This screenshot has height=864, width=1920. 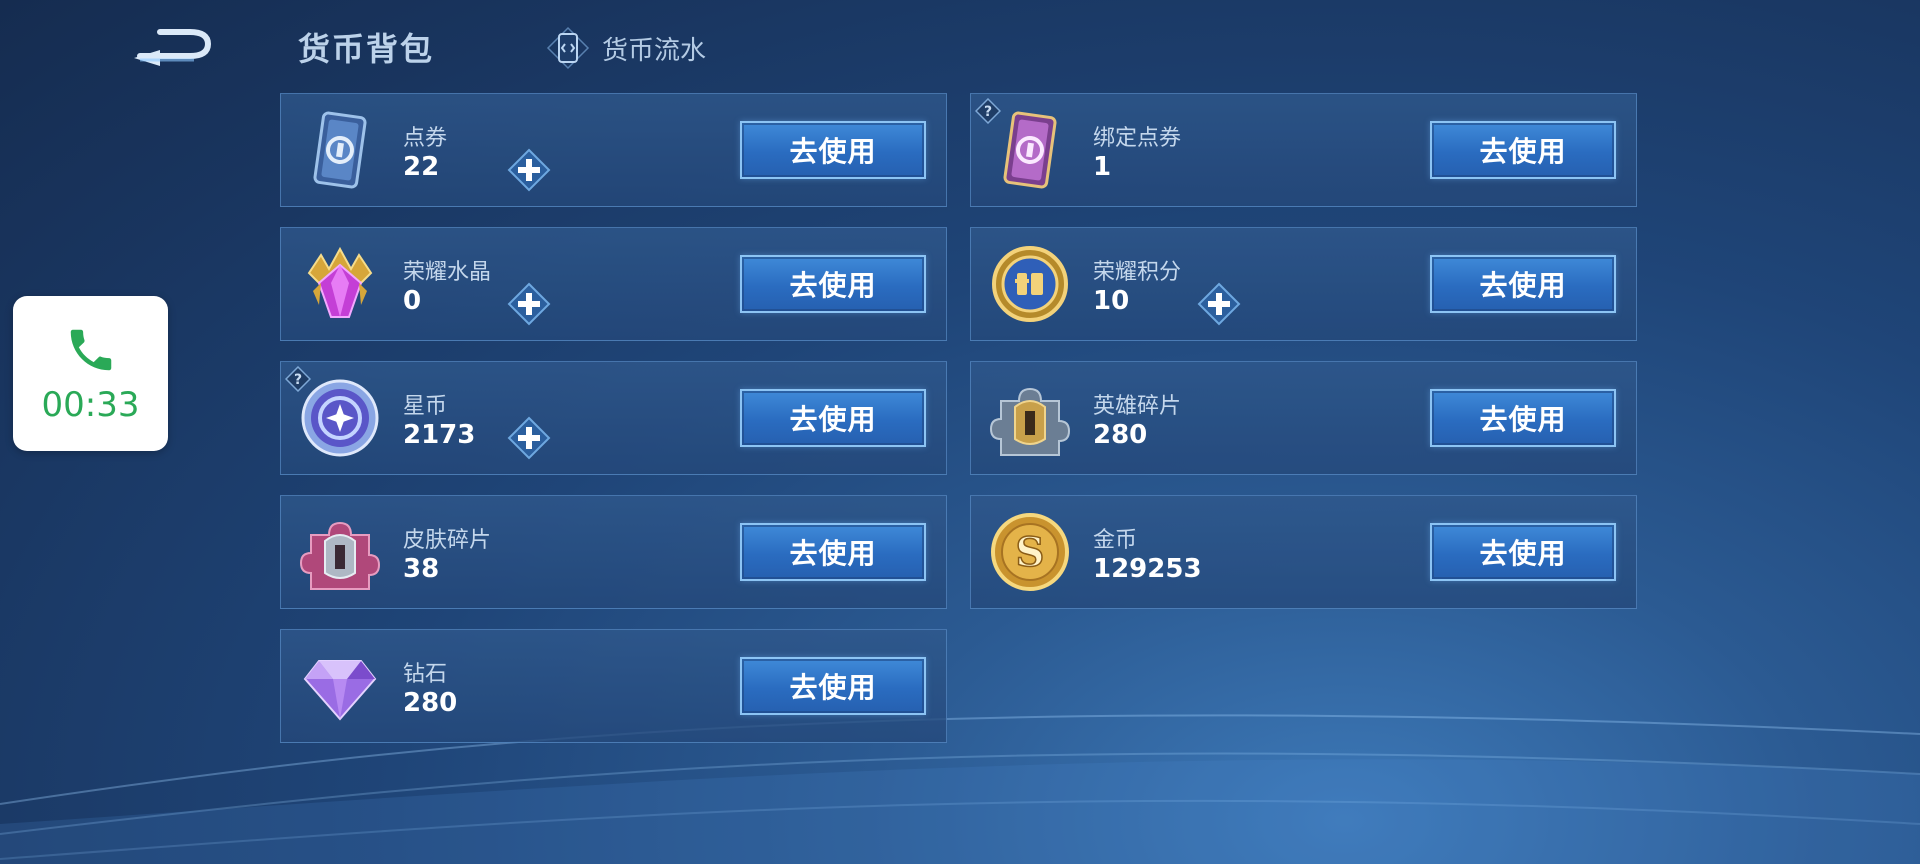 I want to click on currency-card-hero-fragment: 英雄碎片 280 去使用, so click(x=1303, y=418).